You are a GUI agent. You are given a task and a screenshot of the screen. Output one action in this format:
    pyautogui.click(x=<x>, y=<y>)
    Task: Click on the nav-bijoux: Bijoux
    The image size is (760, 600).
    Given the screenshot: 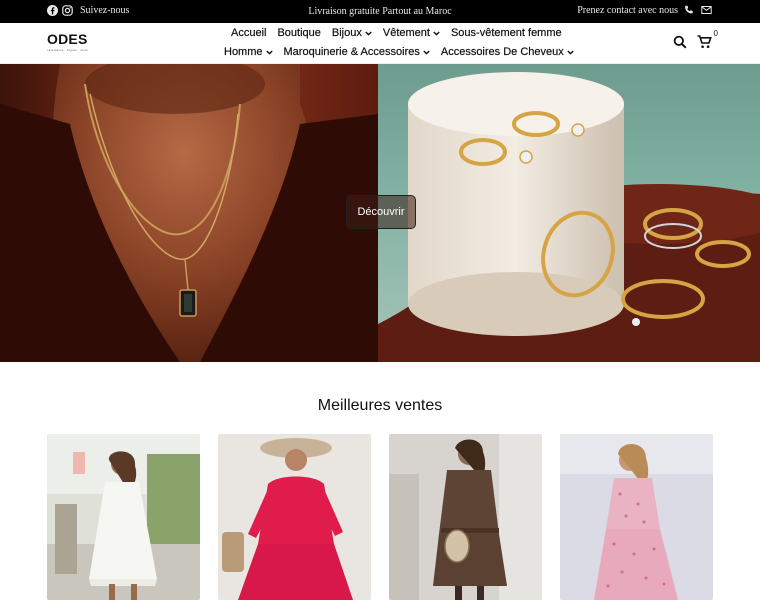 What is the action you would take?
    pyautogui.click(x=352, y=33)
    